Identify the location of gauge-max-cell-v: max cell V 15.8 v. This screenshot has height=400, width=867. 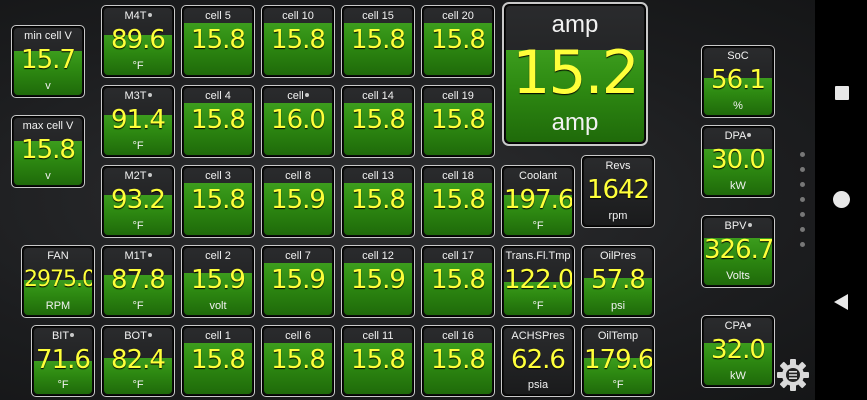
(48, 151).